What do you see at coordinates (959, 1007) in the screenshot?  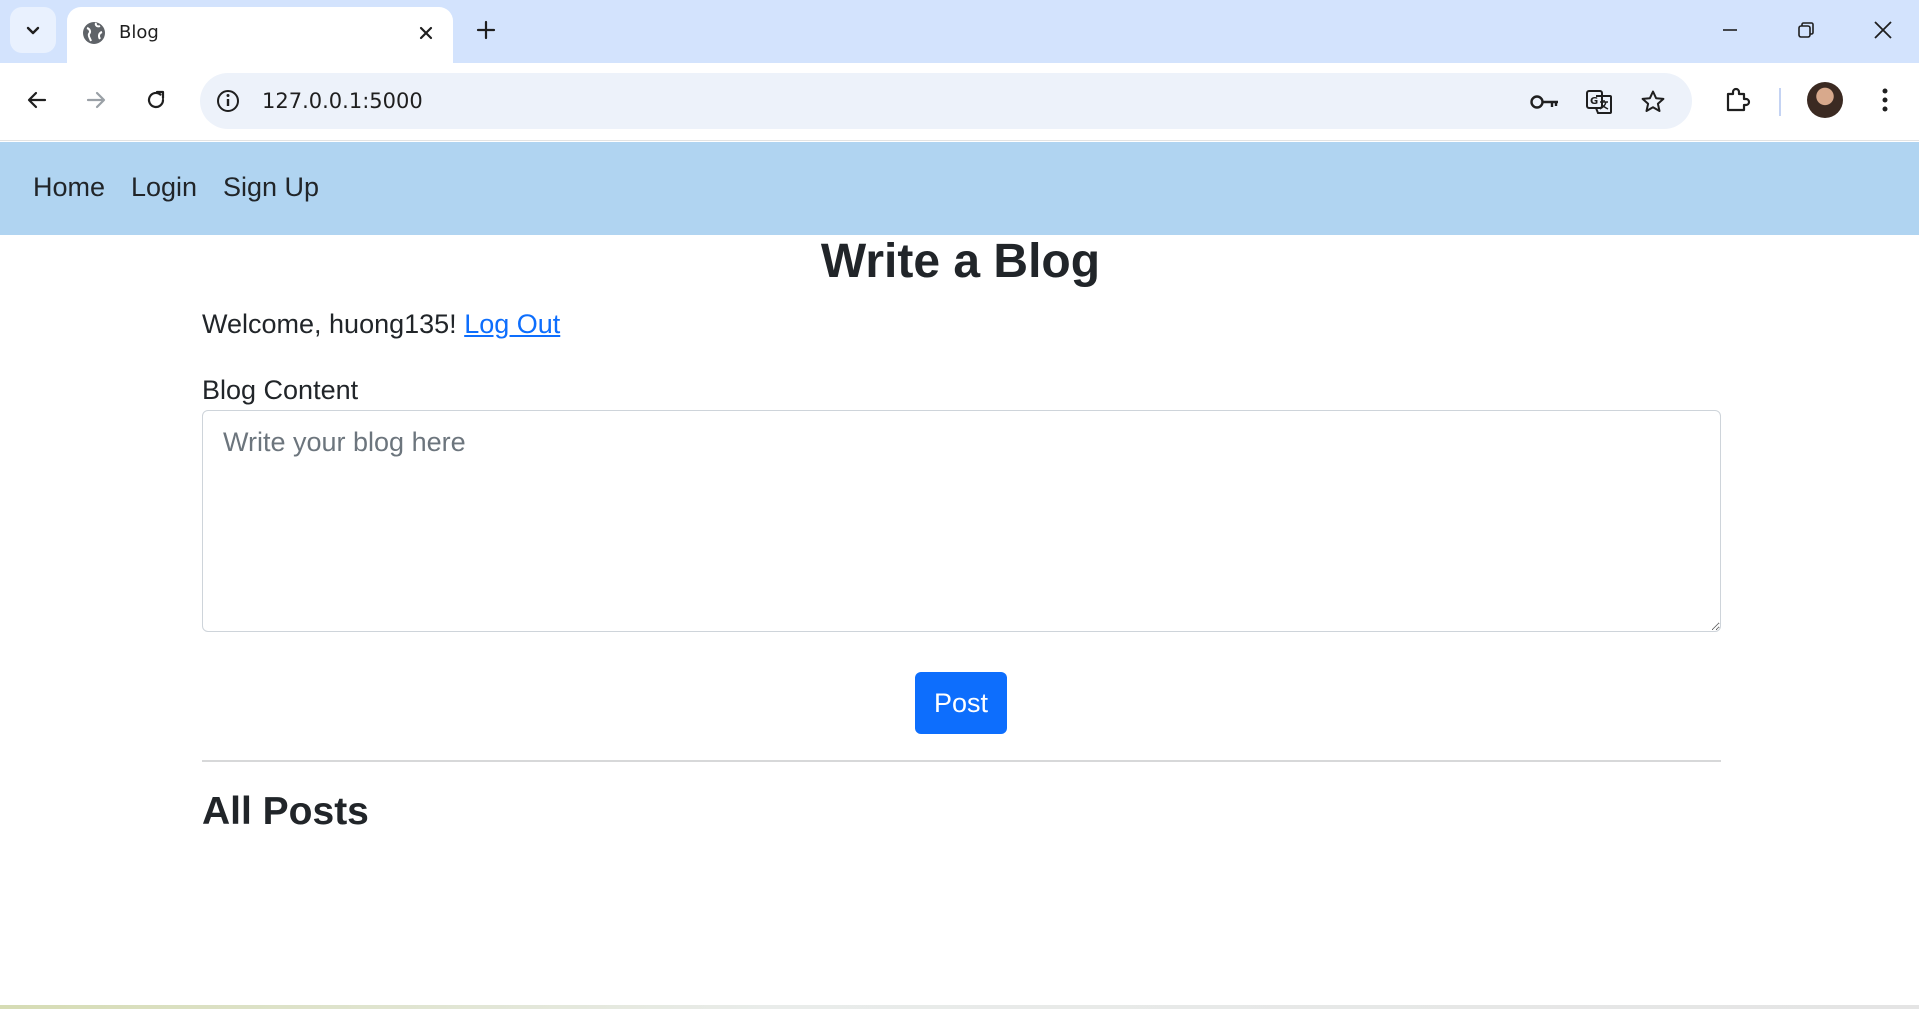 I see `window-bottom-edge` at bounding box center [959, 1007].